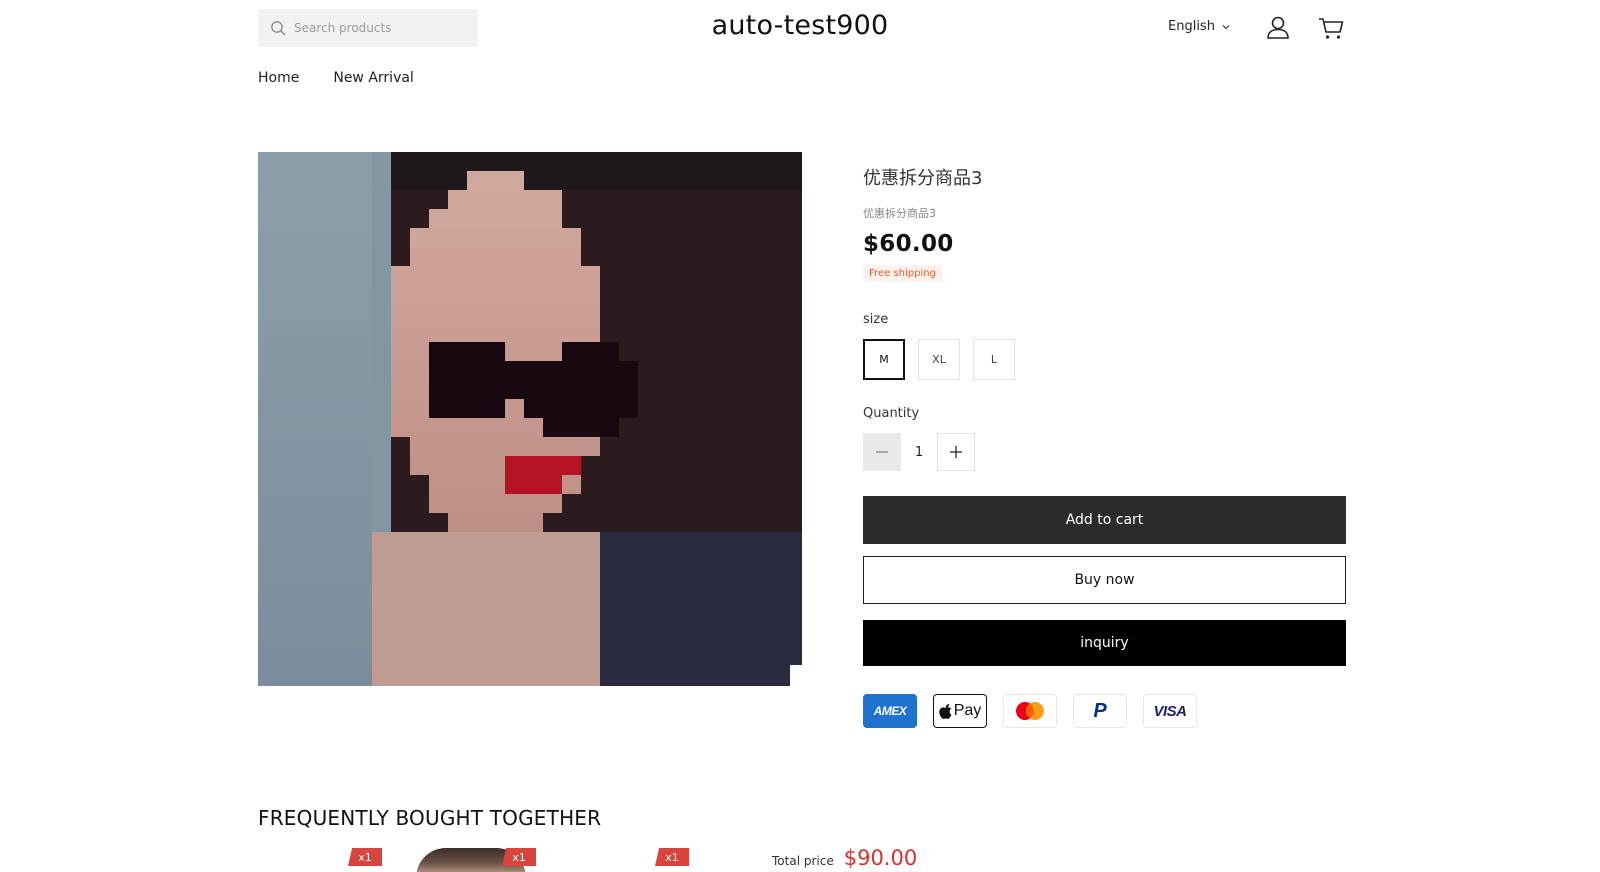 This screenshot has width=1600, height=872. I want to click on cart-icon, so click(1331, 28).